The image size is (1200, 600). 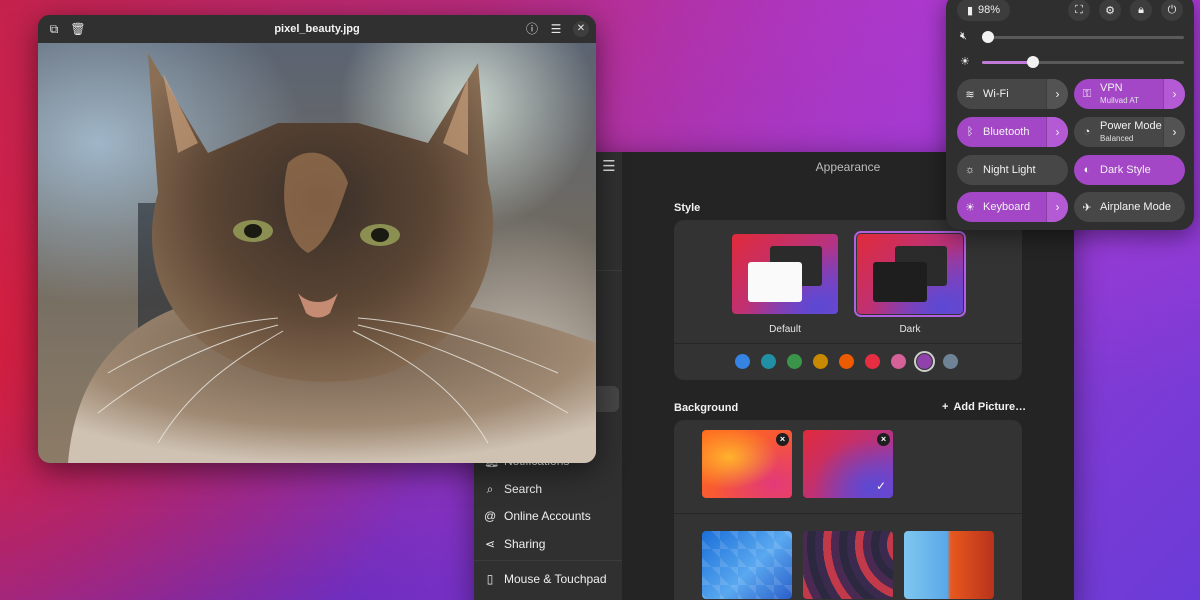 What do you see at coordinates (581, 29) in the screenshot?
I see `close-icon: ✕` at bounding box center [581, 29].